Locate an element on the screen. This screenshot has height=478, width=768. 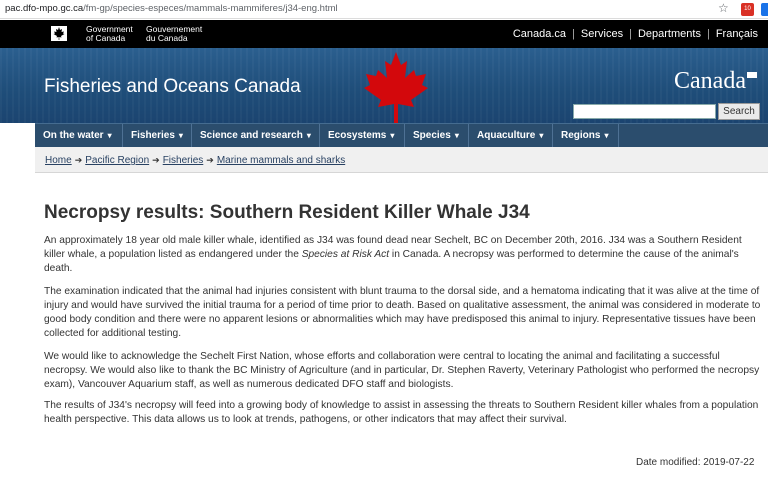
francais-link: Français is located at coordinates (737, 34).